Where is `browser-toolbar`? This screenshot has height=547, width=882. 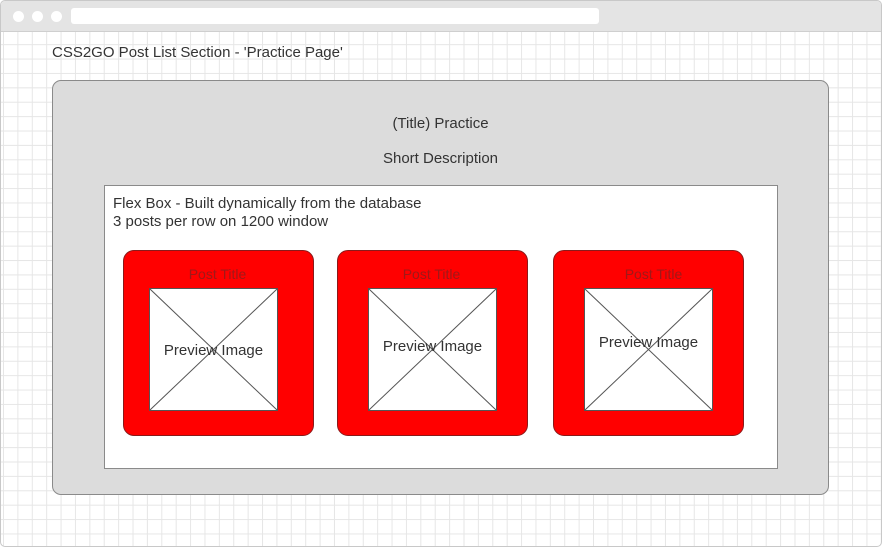 browser-toolbar is located at coordinates (441, 16).